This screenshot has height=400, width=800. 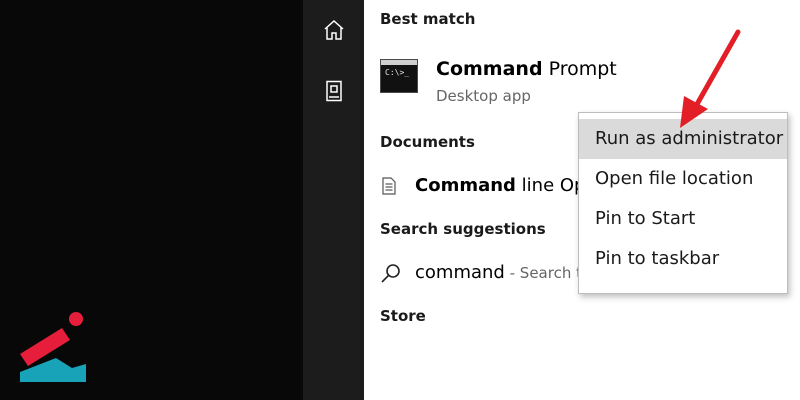 What do you see at coordinates (460, 272) in the screenshot?
I see `search-suggestion-term: command` at bounding box center [460, 272].